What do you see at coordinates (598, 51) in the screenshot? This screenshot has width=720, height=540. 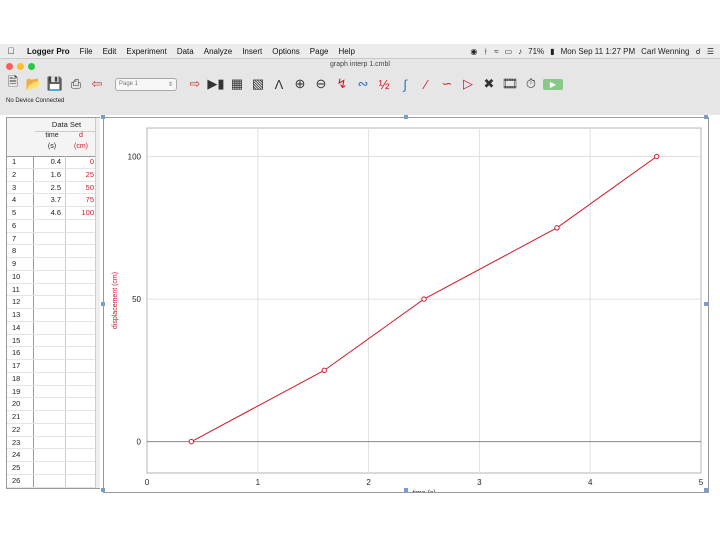 I see `clock: Mon Sep 11 1:27 PM` at bounding box center [598, 51].